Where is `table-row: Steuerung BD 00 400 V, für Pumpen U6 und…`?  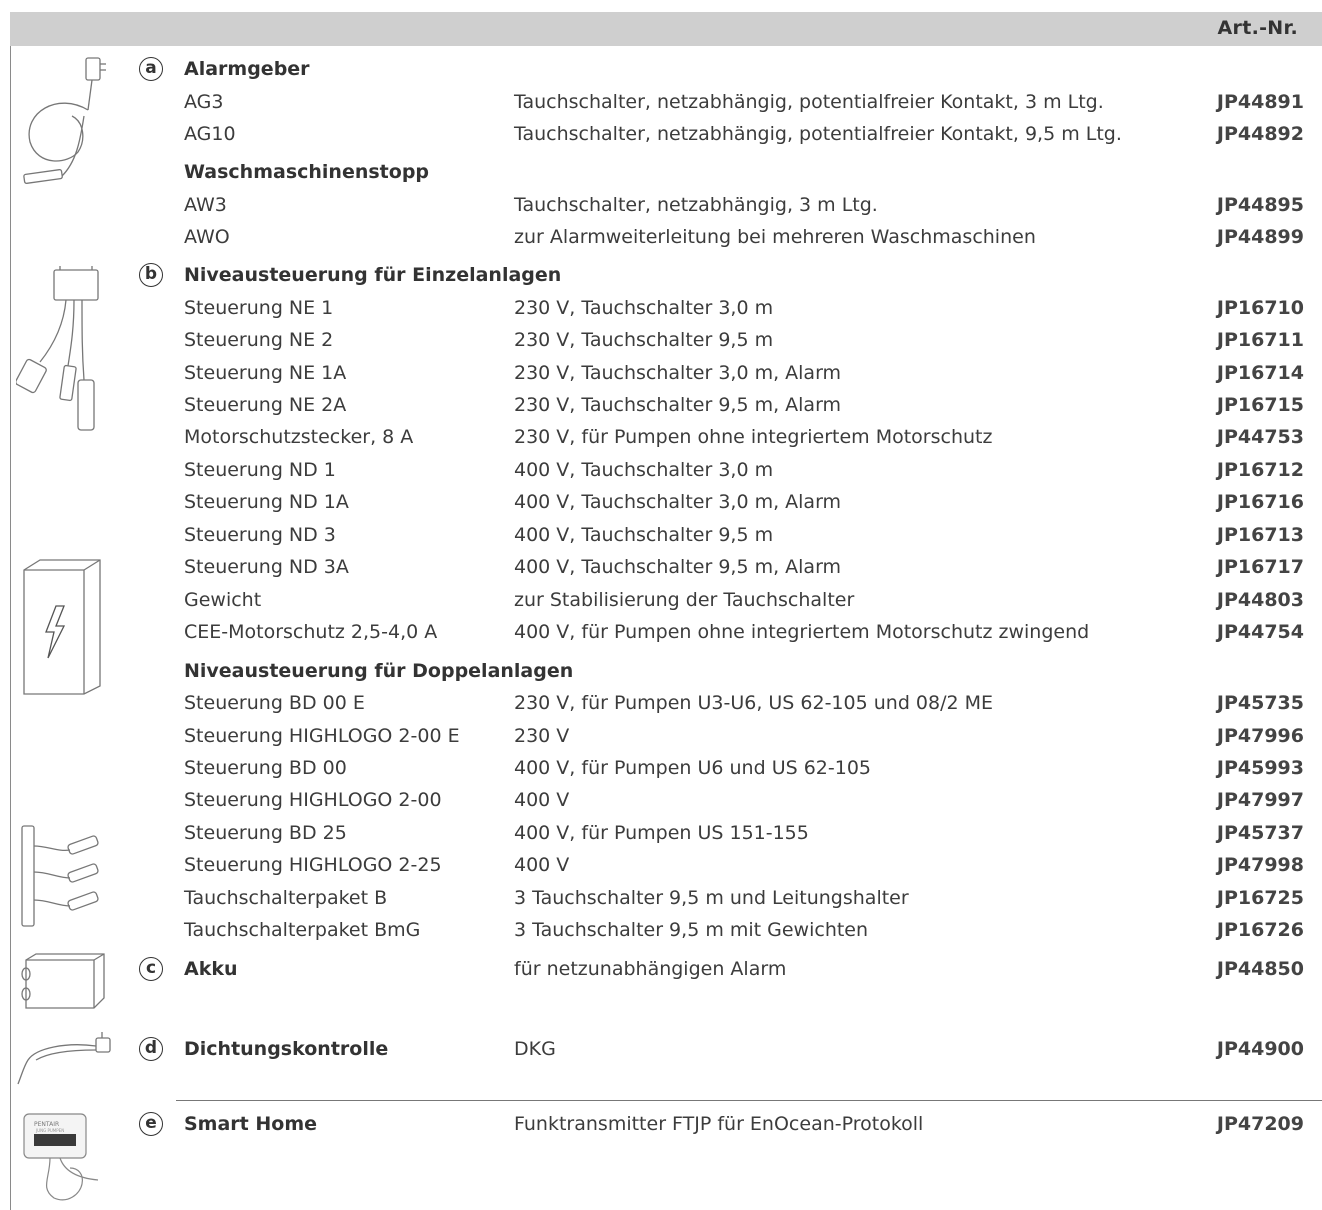
table-row: Steuerung BD 00 400 V, für Pumpen U6 und… is located at coordinates (661, 768).